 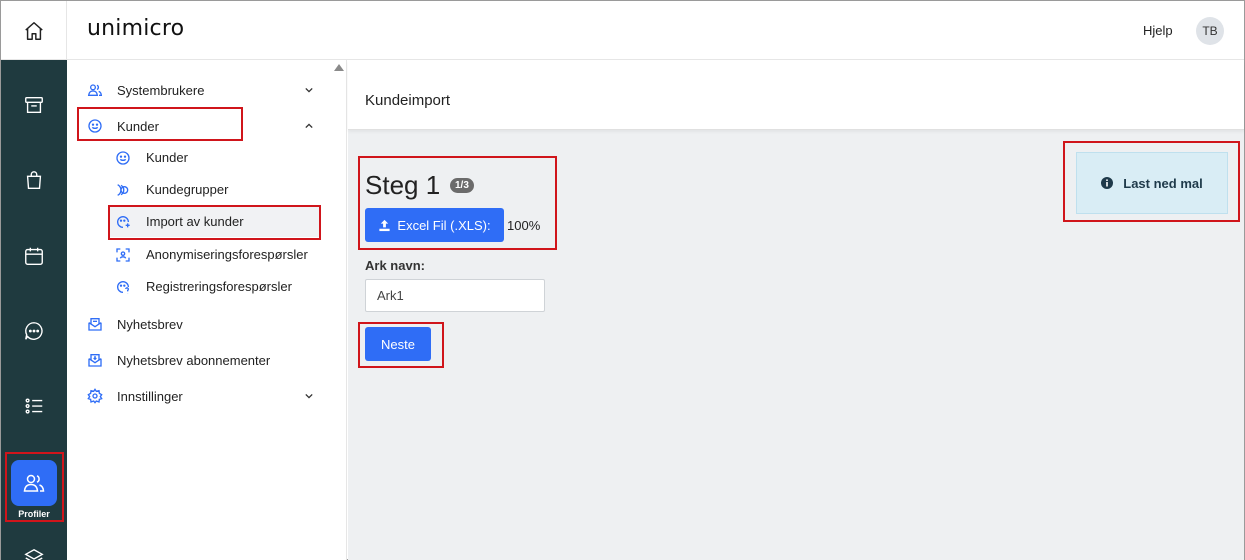 I want to click on rail-layers, so click(x=34, y=549).